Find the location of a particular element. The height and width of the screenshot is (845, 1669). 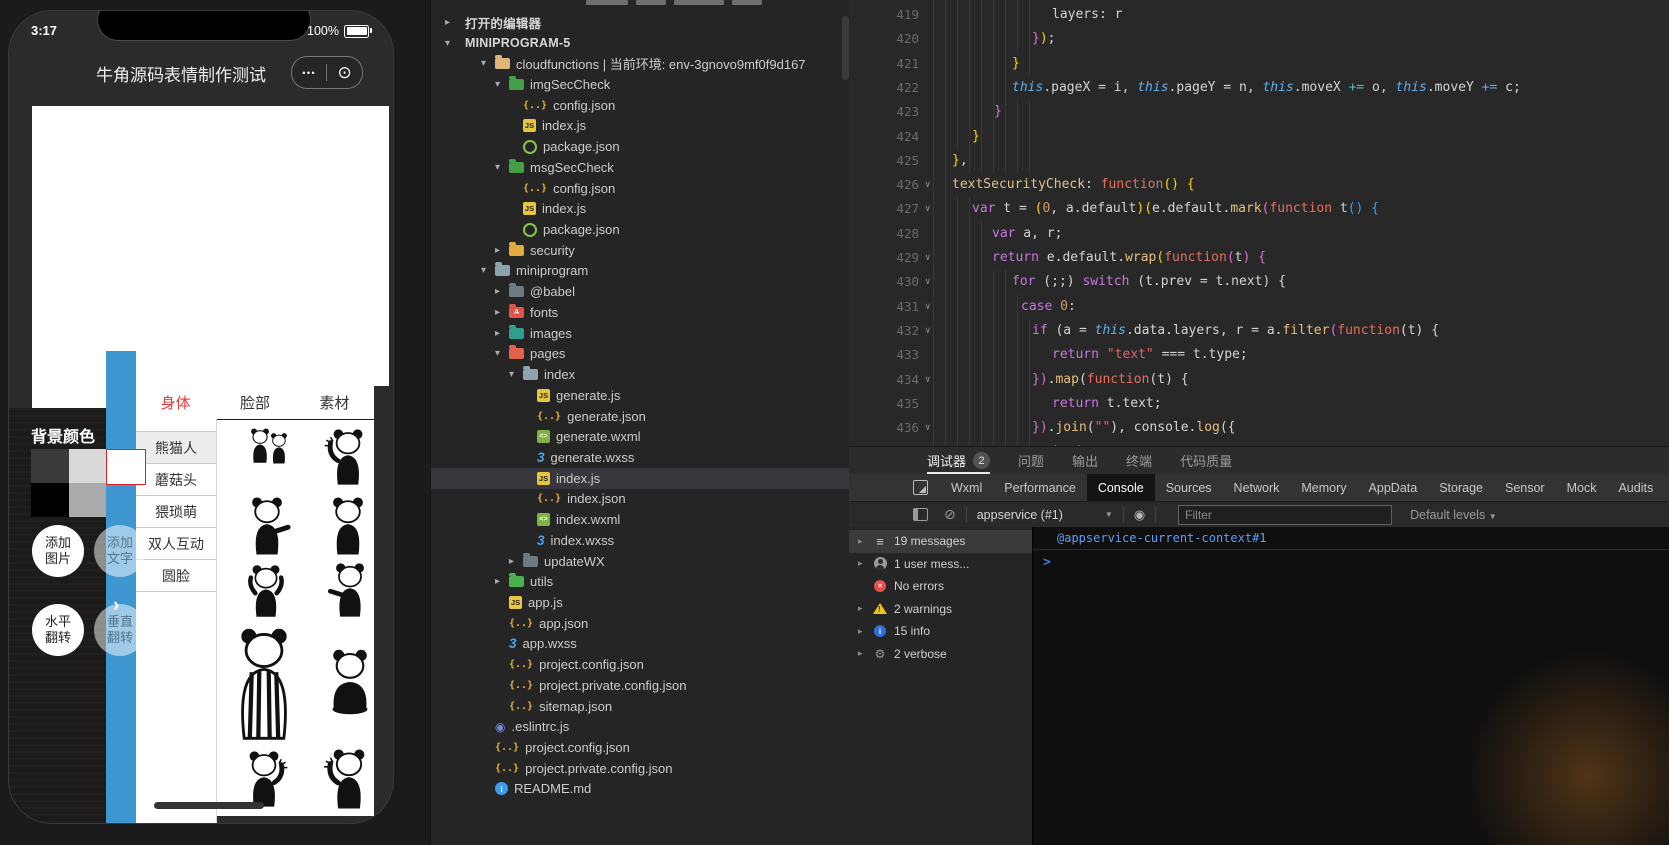

tree-item: <> index.wxml is located at coordinates (640, 519).